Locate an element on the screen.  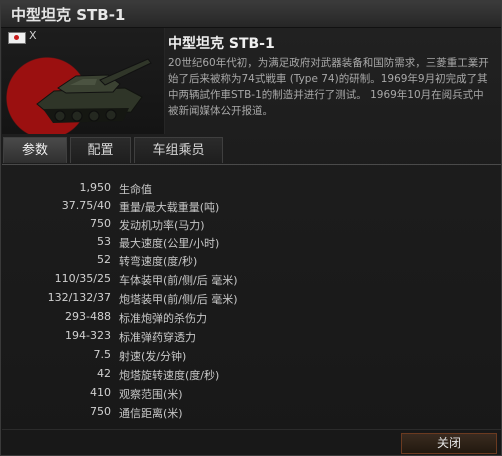
stat-label: 炮塔旋转速度(度/秒) is located at coordinates (169, 375).